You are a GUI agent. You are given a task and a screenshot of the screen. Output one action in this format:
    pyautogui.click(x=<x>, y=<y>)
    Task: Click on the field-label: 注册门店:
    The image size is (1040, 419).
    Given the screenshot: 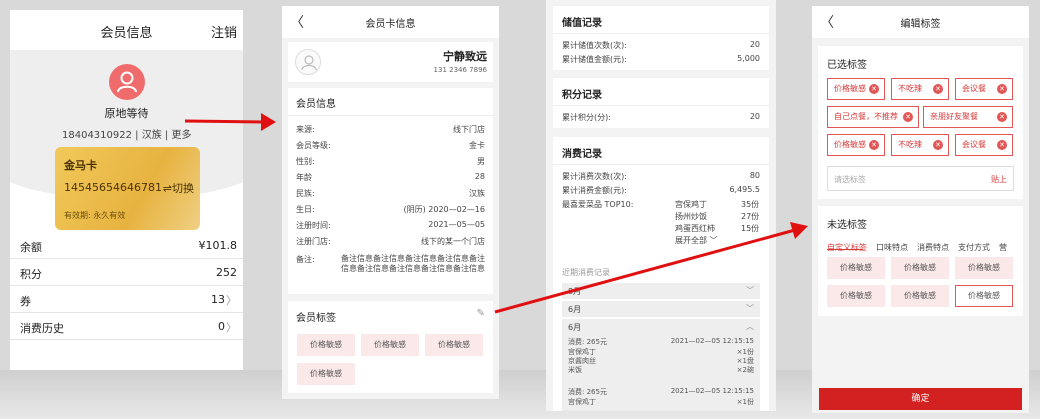 What is the action you would take?
    pyautogui.click(x=313, y=241)
    